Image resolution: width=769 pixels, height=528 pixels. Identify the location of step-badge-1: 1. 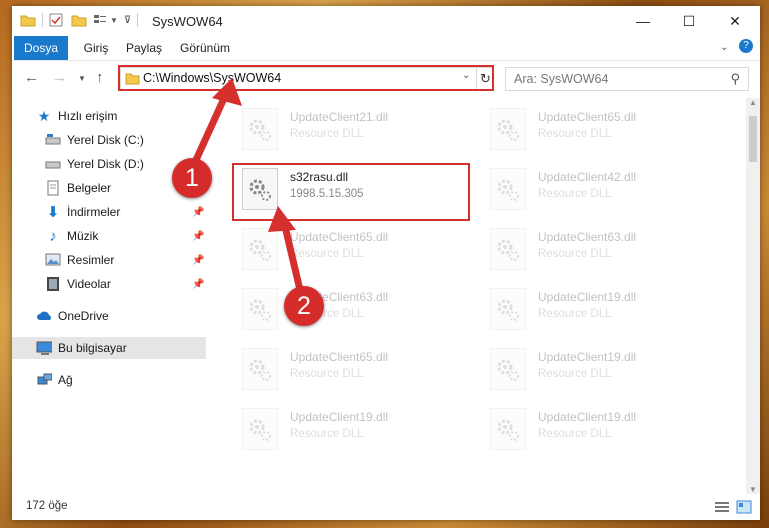
(192, 178).